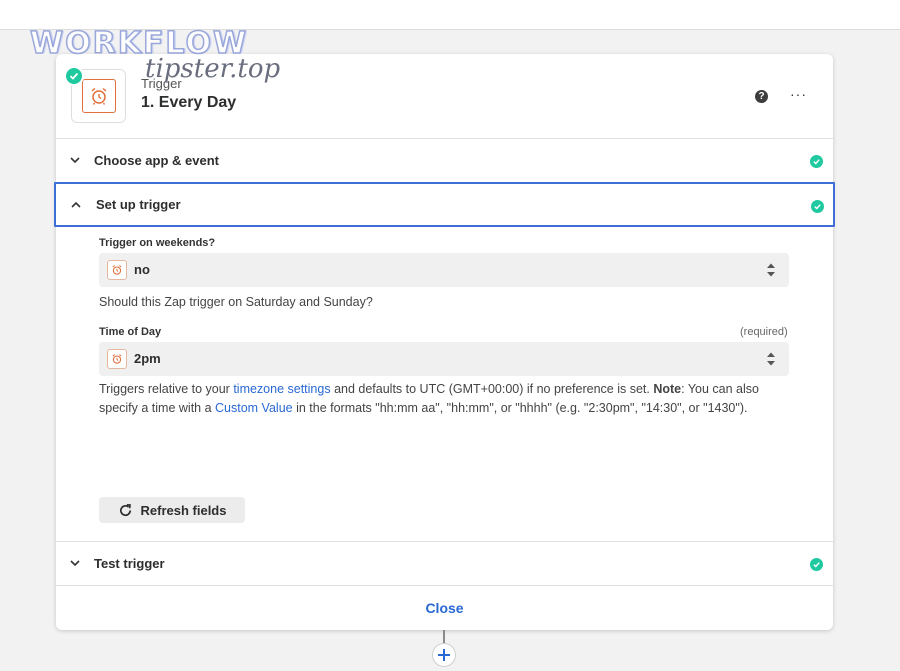 Image resolution: width=900 pixels, height=671 pixels. Describe the element at coordinates (444, 161) in the screenshot. I see `section-choose-app-event: Choose app & event` at that location.